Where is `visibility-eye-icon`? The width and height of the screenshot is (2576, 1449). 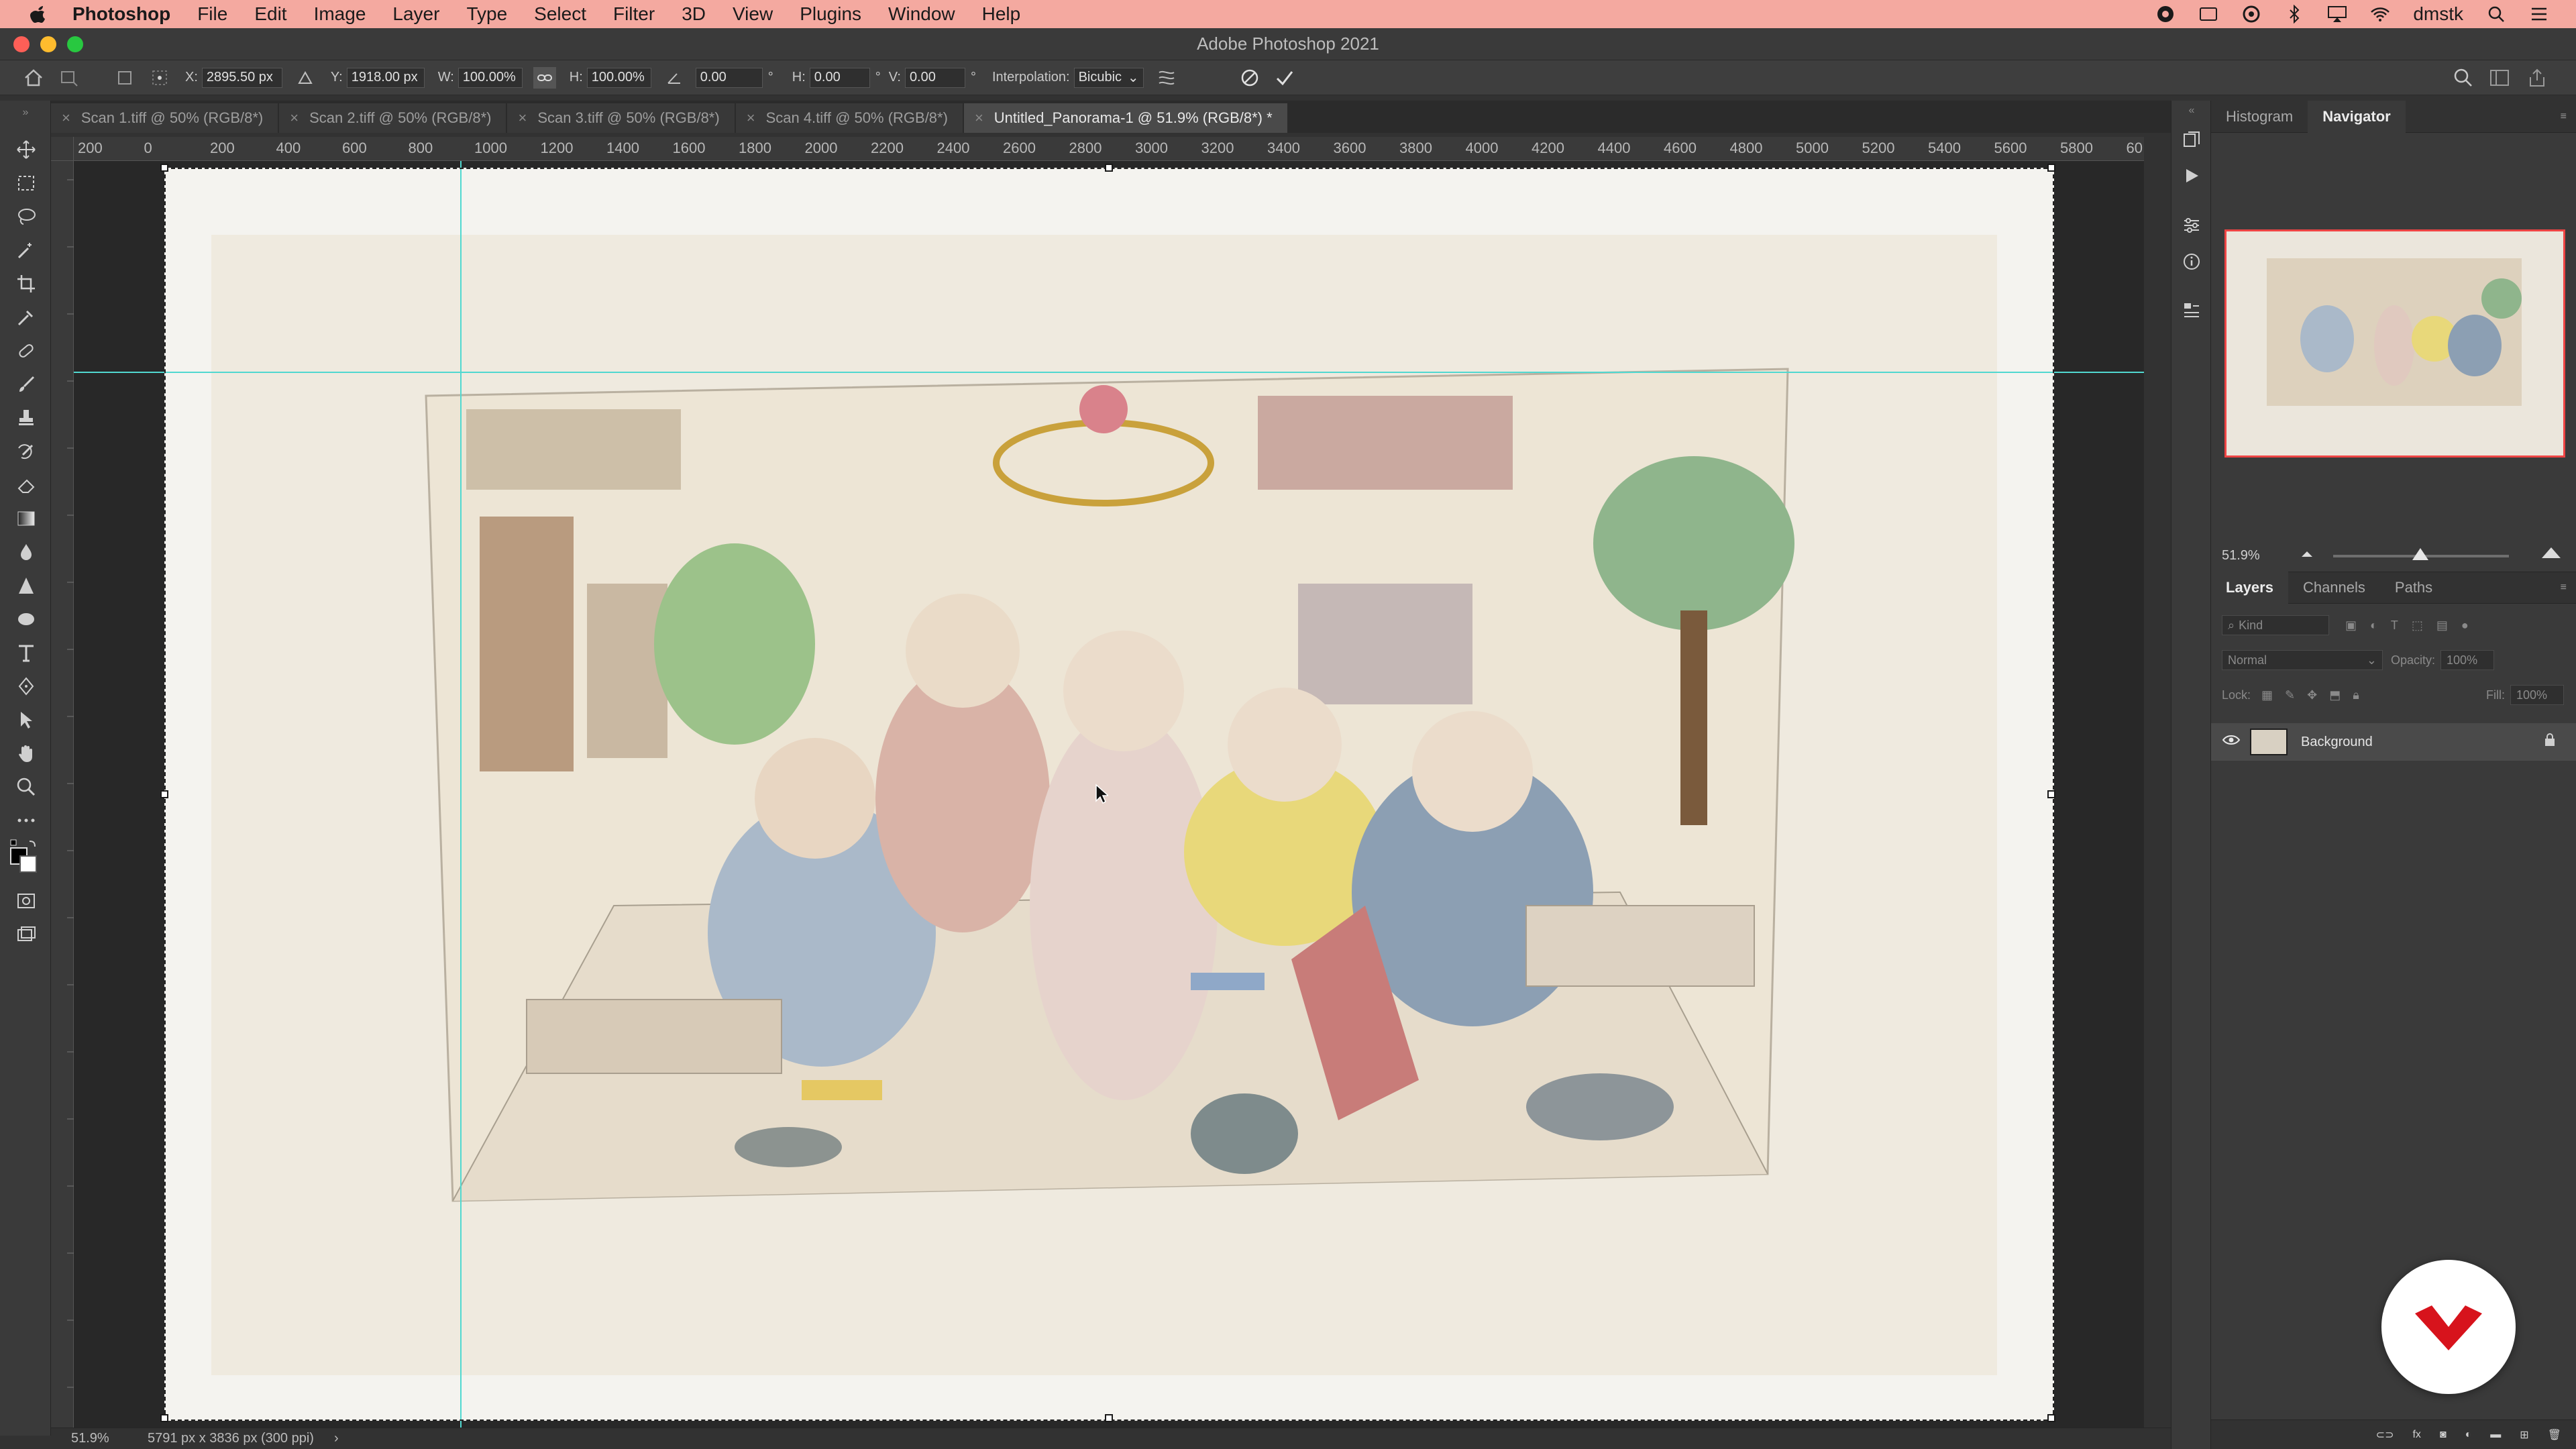
visibility-eye-icon is located at coordinates (2231, 742).